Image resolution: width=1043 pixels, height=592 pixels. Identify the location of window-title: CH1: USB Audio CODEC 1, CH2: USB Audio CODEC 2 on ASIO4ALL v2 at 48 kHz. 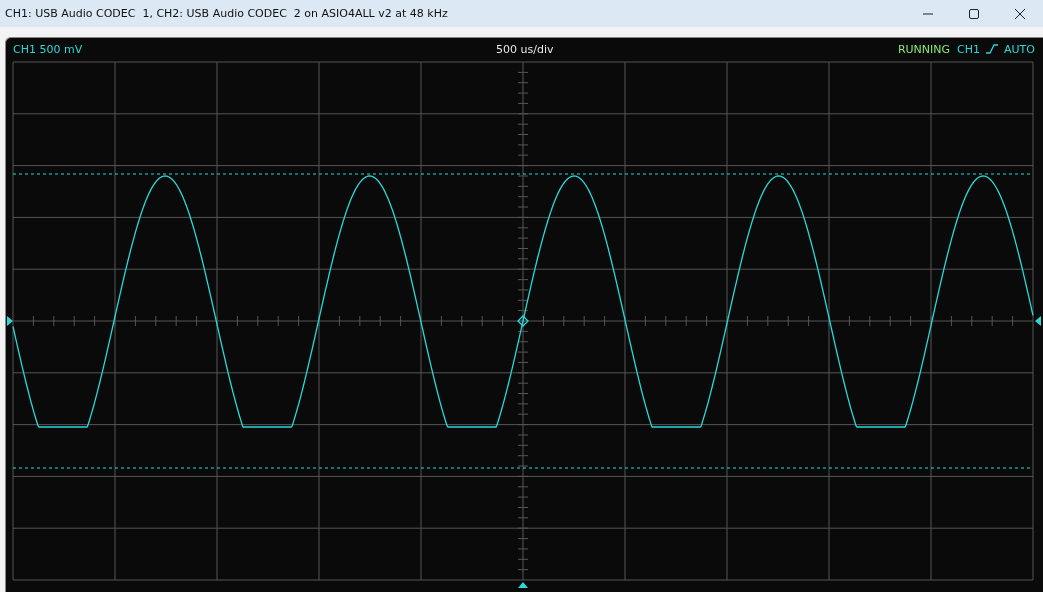
(226, 13).